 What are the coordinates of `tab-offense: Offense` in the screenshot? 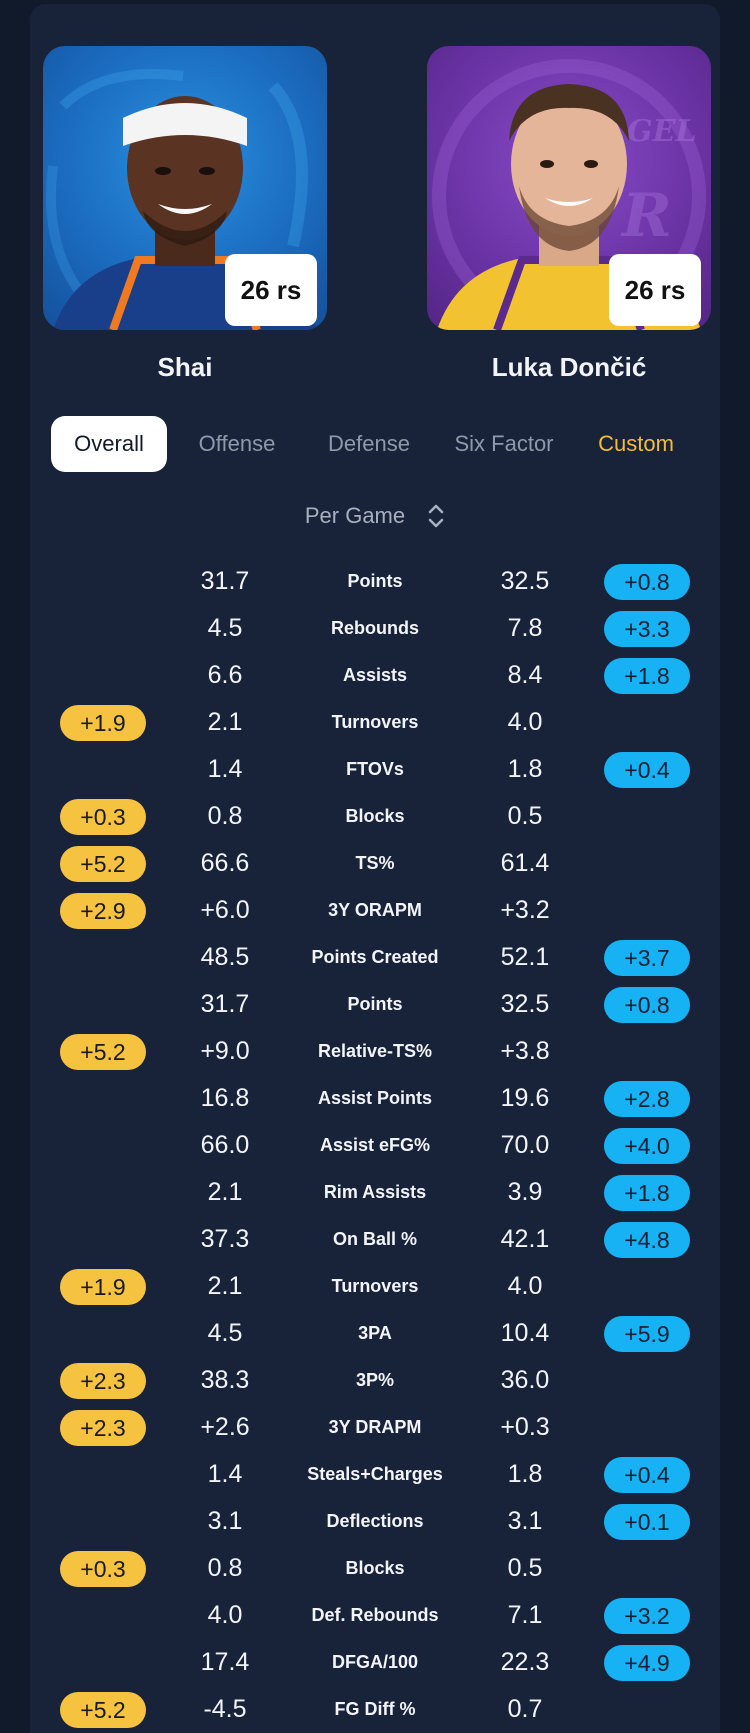 It's located at (237, 444).